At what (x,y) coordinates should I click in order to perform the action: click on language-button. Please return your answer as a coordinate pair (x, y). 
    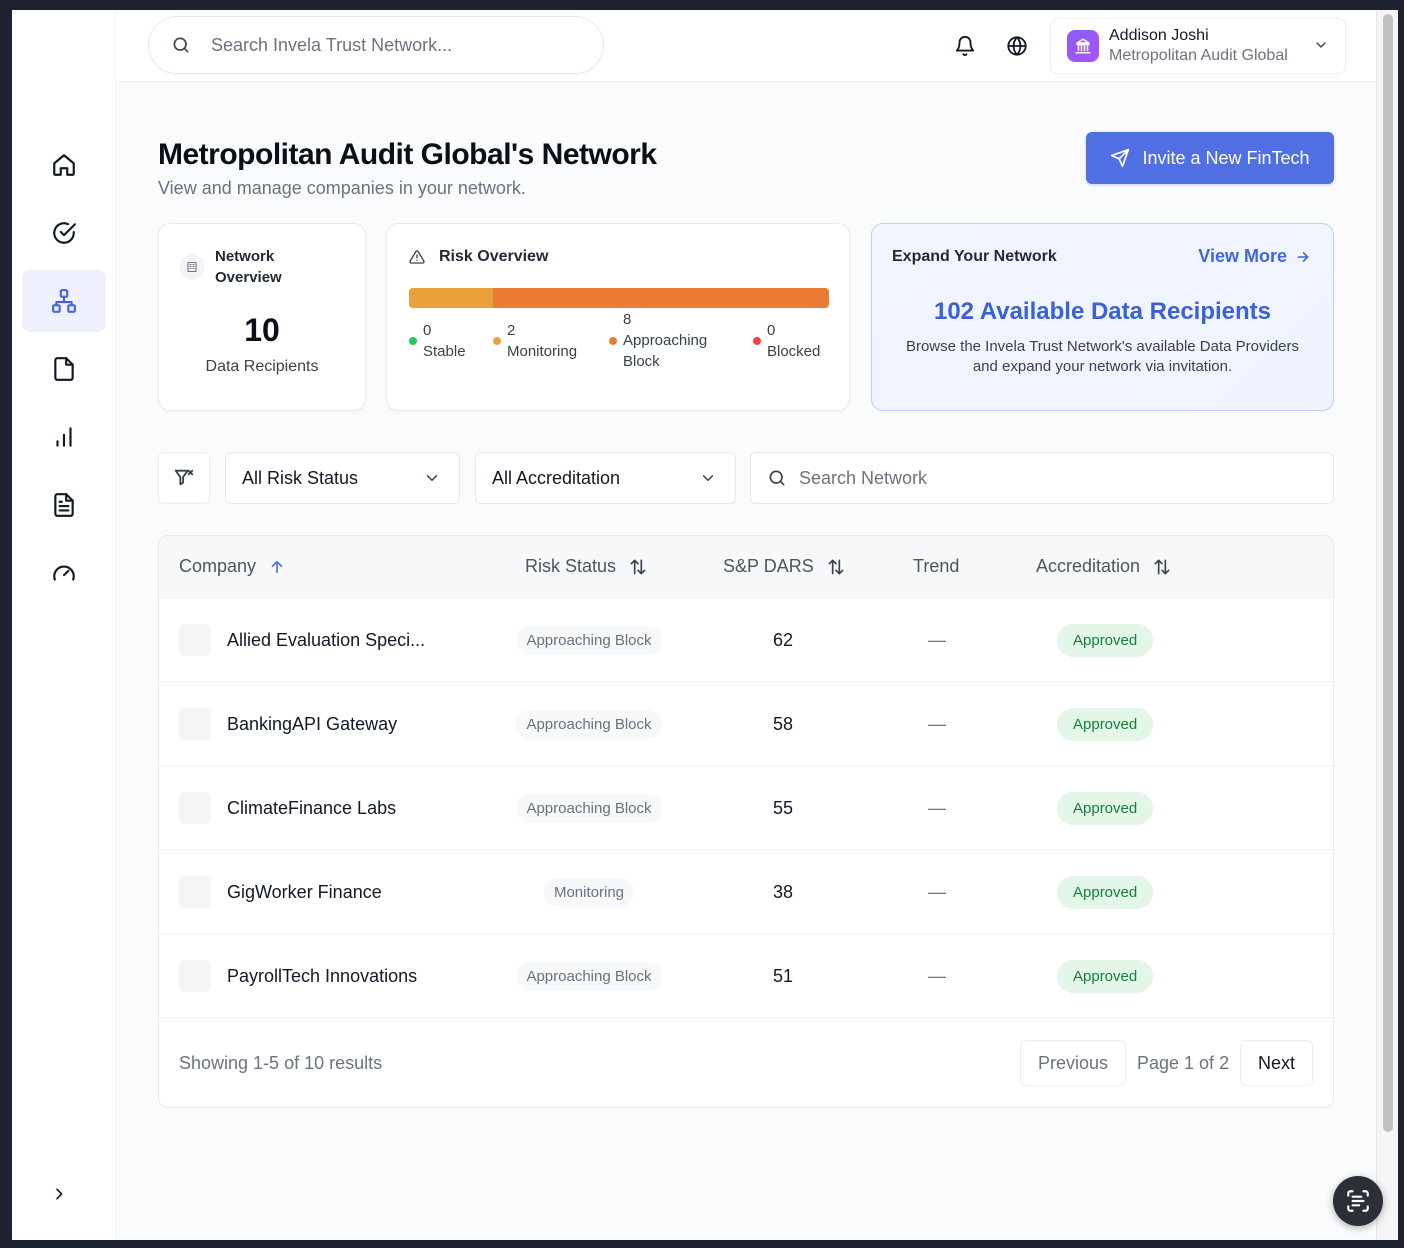
    Looking at the image, I should click on (1017, 46).